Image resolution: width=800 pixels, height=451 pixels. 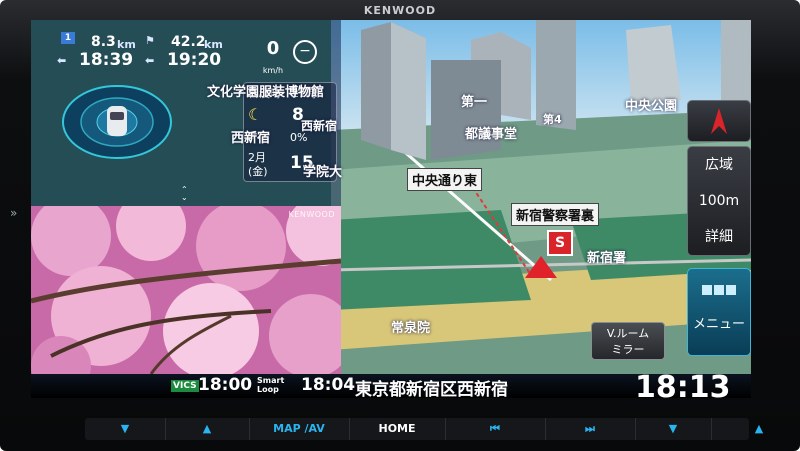 What do you see at coordinates (719, 165) in the screenshot?
I see `zoom-wide-button: 広域` at bounding box center [719, 165].